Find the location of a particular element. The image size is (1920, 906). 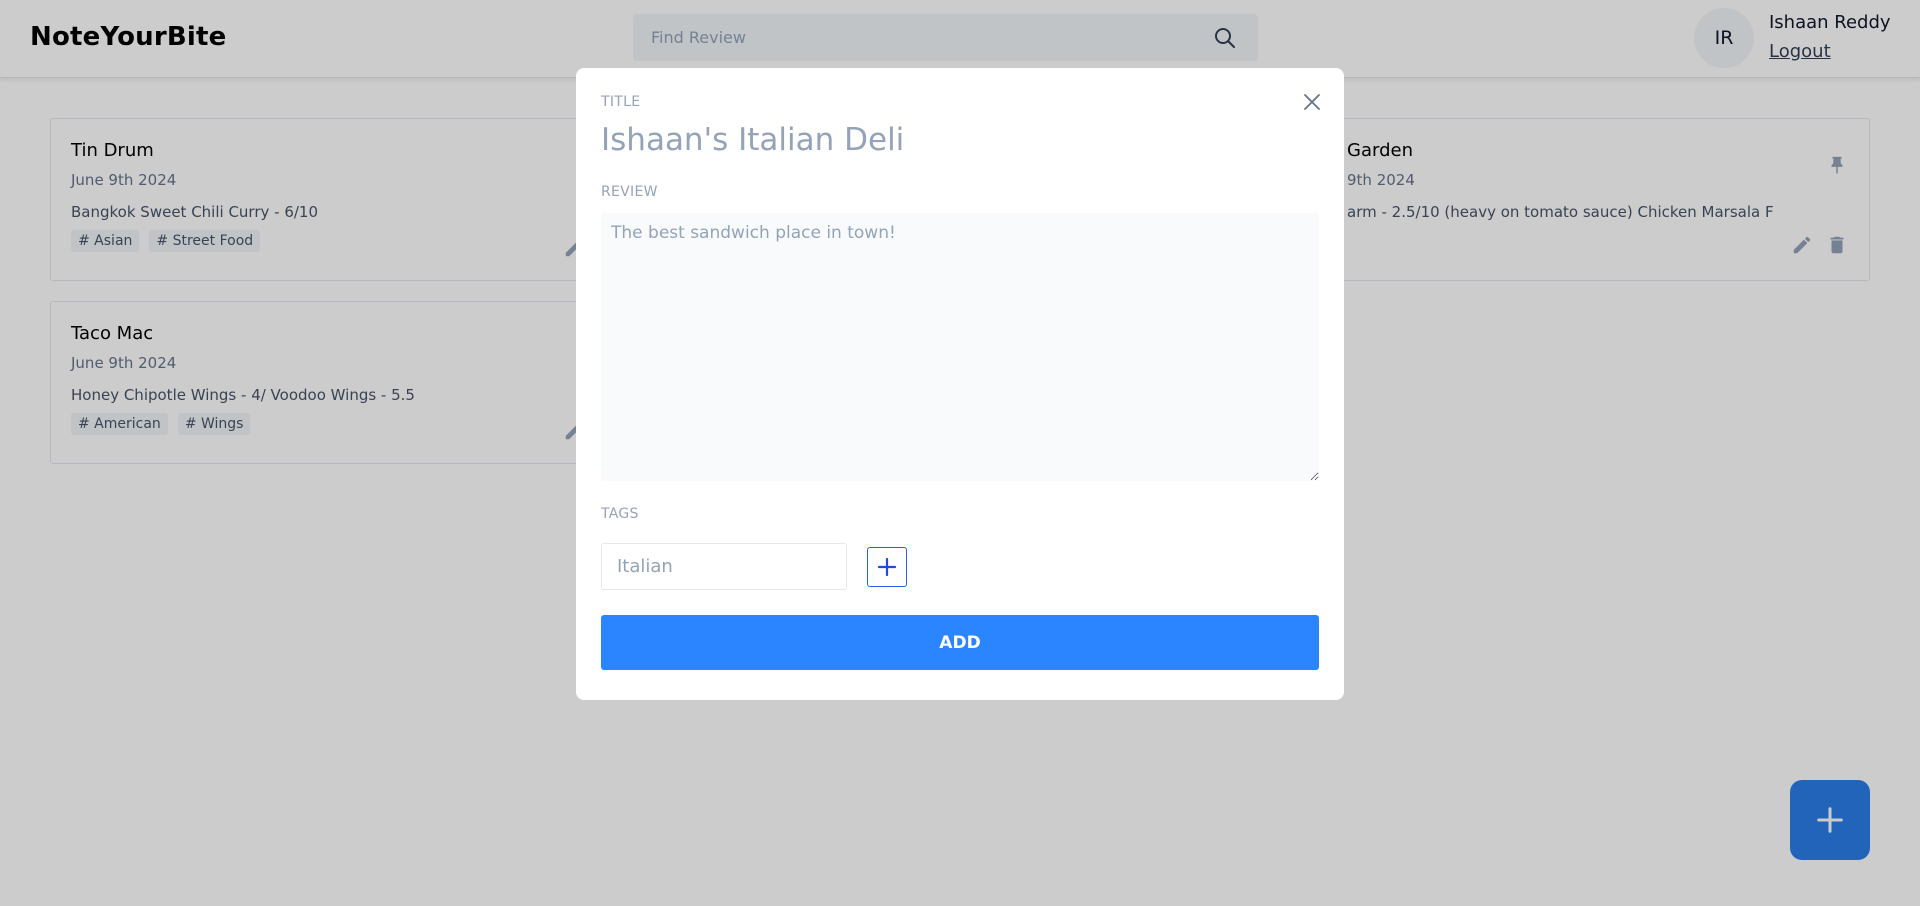

title-label: TITLE is located at coordinates (621, 102).